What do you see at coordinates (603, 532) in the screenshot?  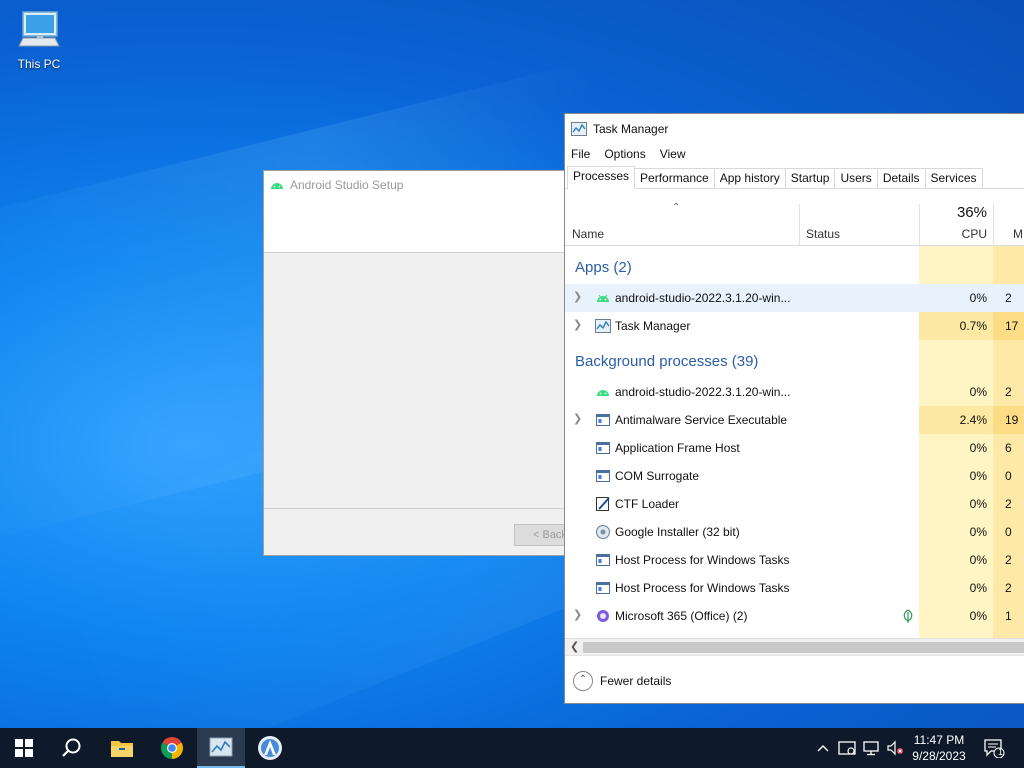 I see `installer-icon` at bounding box center [603, 532].